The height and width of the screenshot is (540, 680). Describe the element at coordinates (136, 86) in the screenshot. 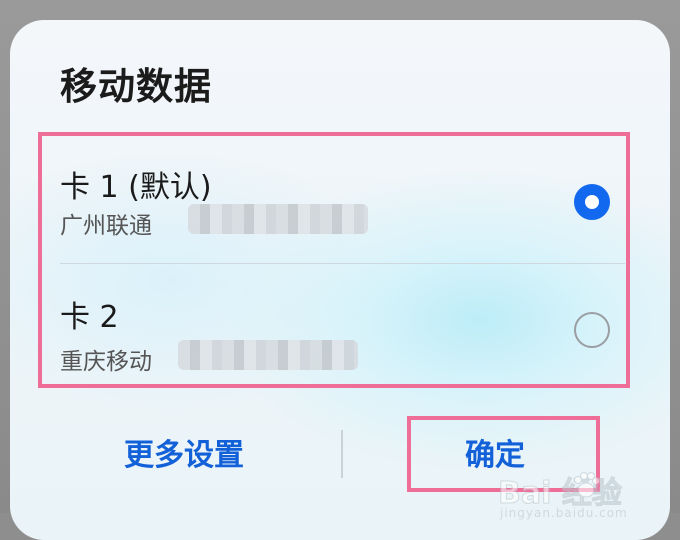

I see `dialog-title: 移动数据` at that location.